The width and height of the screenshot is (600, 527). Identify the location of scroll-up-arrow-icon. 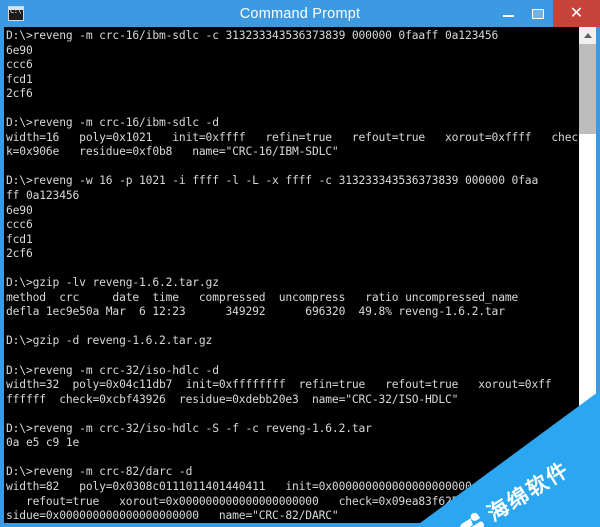
(587, 35).